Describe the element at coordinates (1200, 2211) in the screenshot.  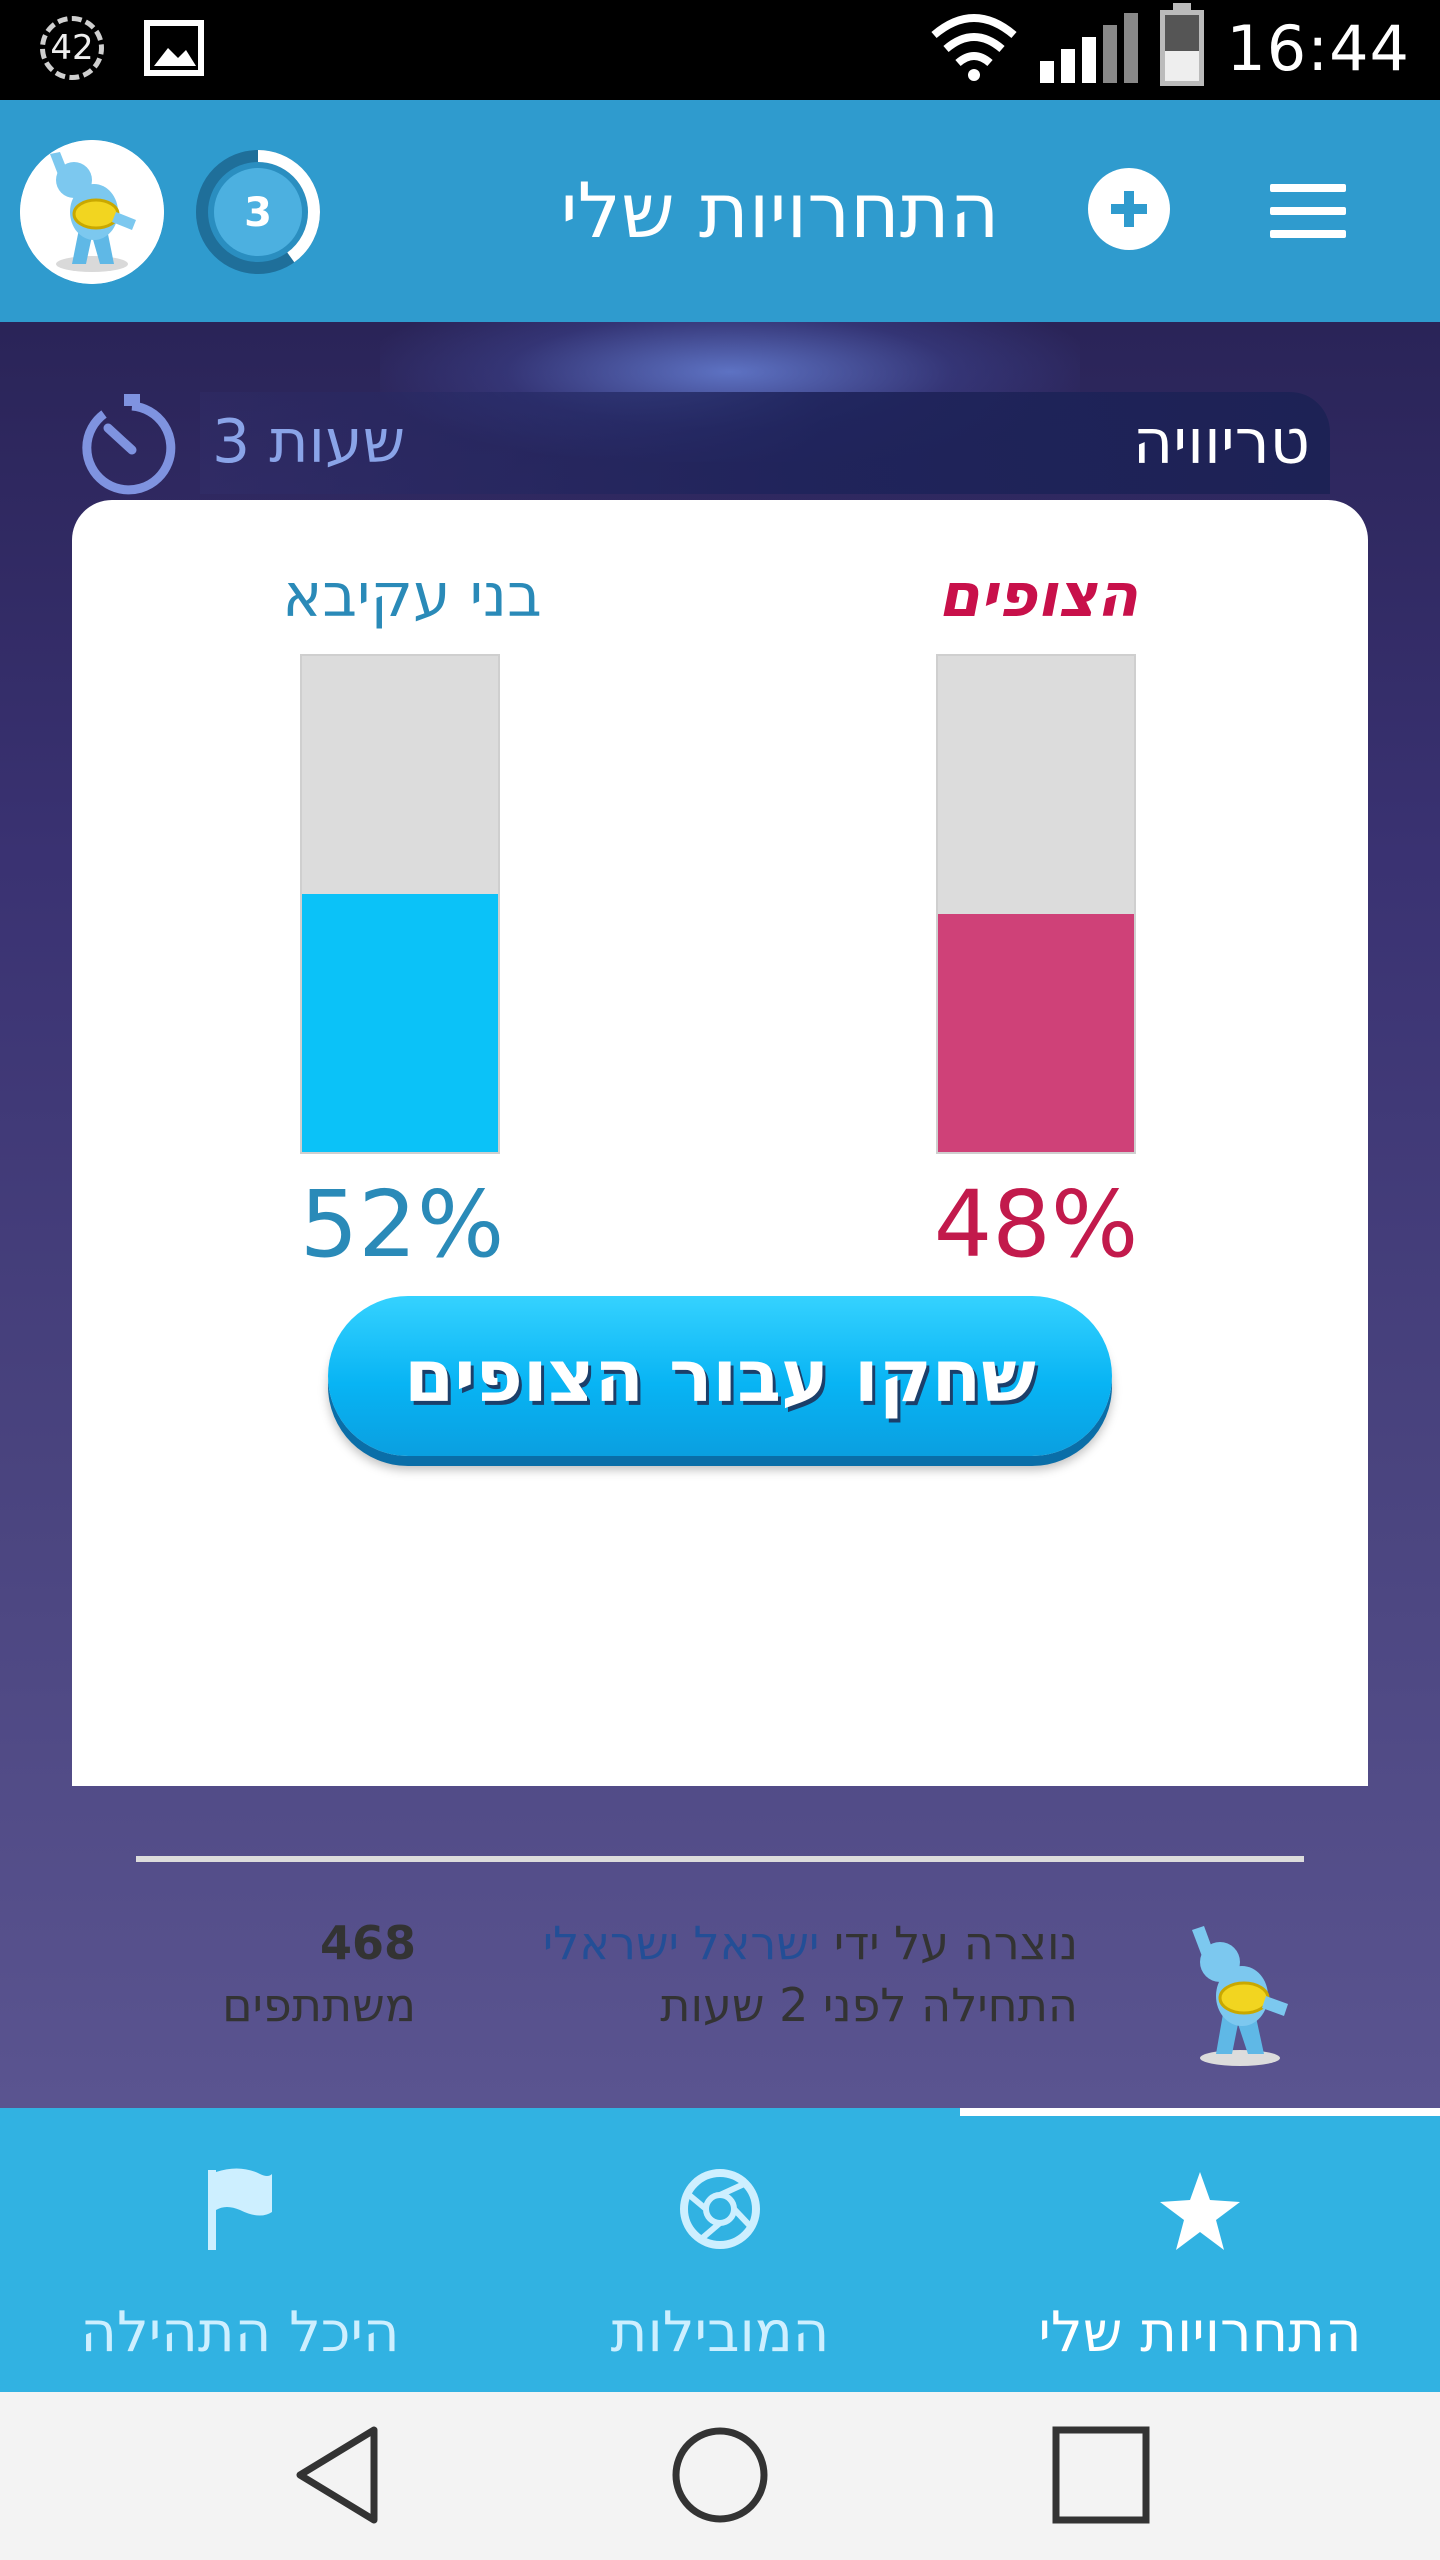
I see `star-icon` at that location.